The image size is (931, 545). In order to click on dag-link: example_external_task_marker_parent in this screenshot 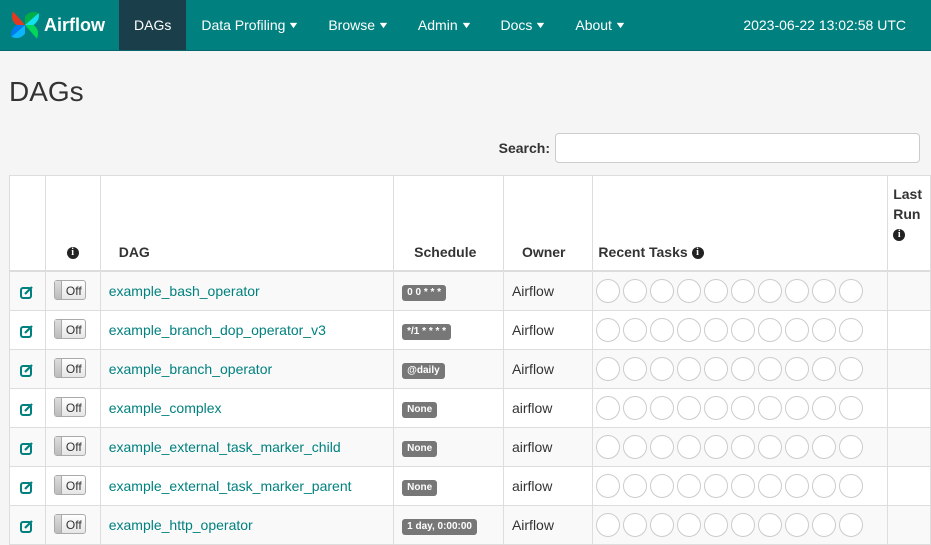, I will do `click(226, 486)`.